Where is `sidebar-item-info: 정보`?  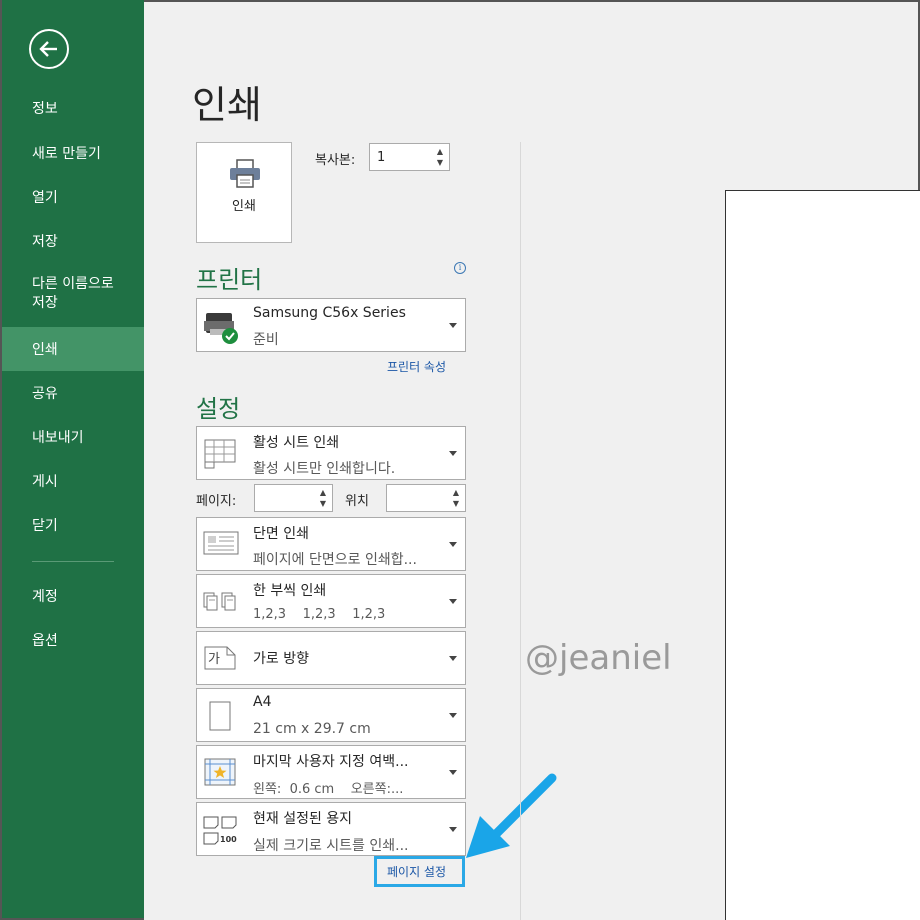 sidebar-item-info: 정보 is located at coordinates (73, 108).